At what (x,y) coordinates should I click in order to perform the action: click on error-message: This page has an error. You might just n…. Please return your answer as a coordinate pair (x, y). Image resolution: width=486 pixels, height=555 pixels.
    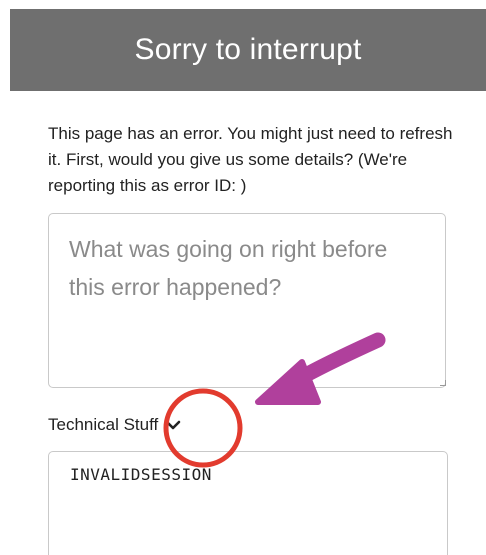
    Looking at the image, I should click on (250, 159).